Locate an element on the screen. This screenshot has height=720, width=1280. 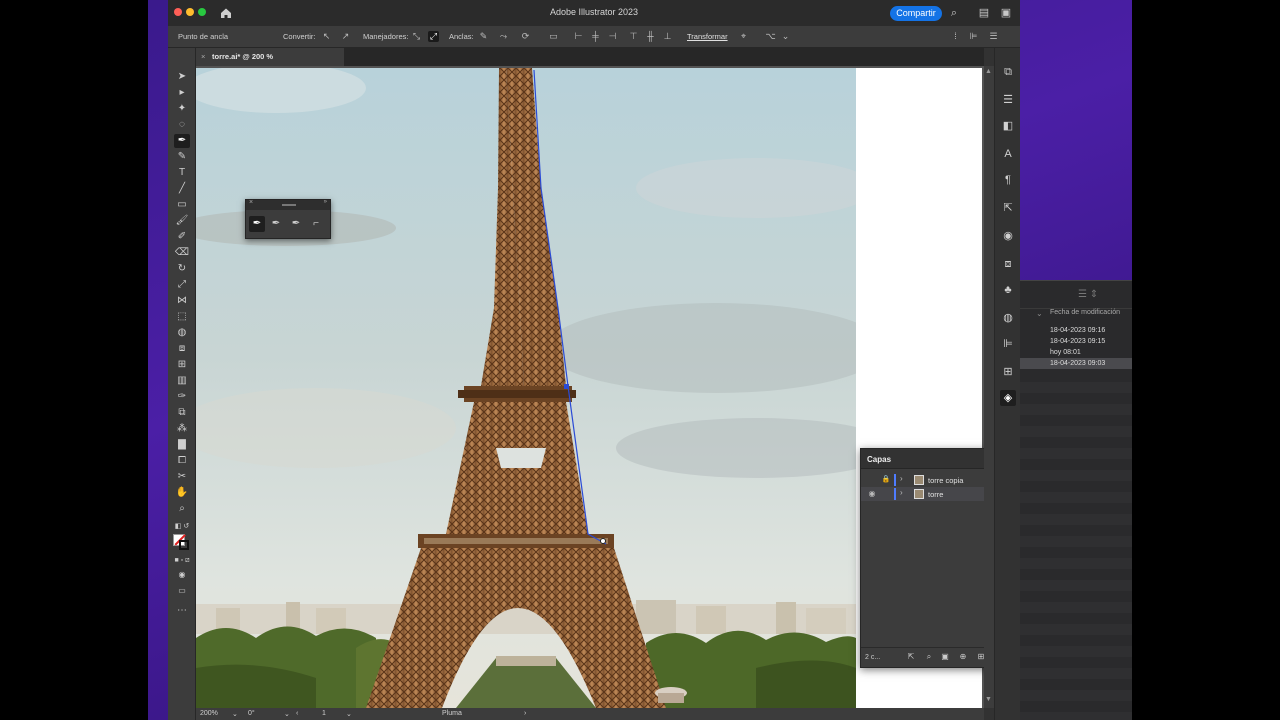
search-icon: ⌕ is located at coordinates (954, 13).